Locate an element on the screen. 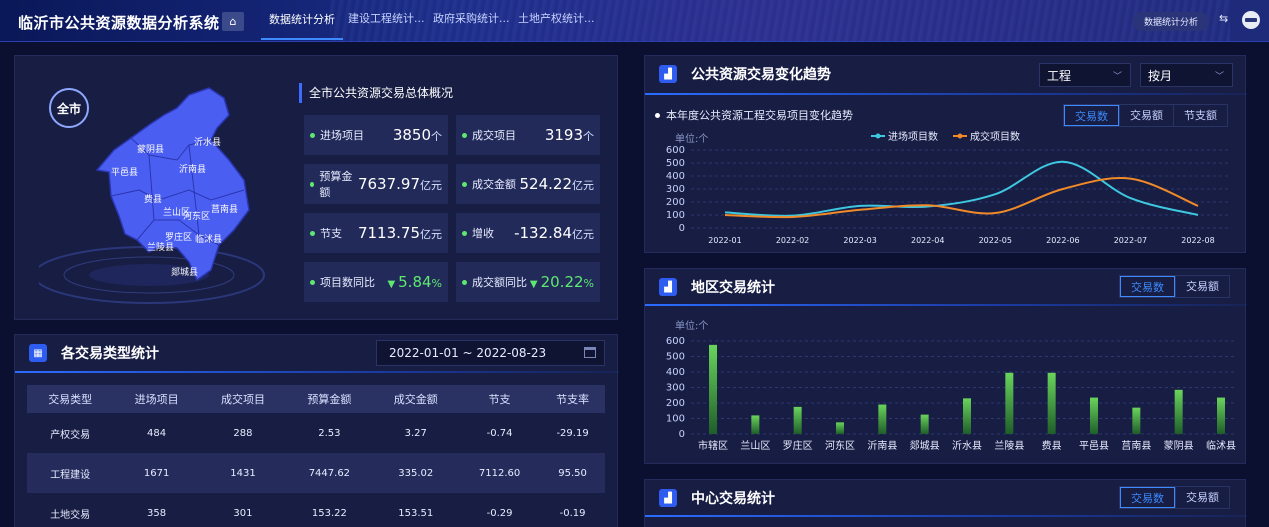 The image size is (1269, 527). x-tick-label: 河东区 is located at coordinates (840, 445).